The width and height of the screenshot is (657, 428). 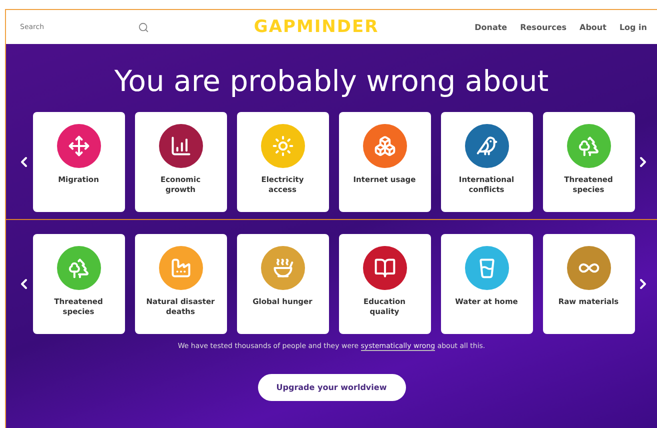 What do you see at coordinates (79, 146) in the screenshot?
I see `arrows-icon` at bounding box center [79, 146].